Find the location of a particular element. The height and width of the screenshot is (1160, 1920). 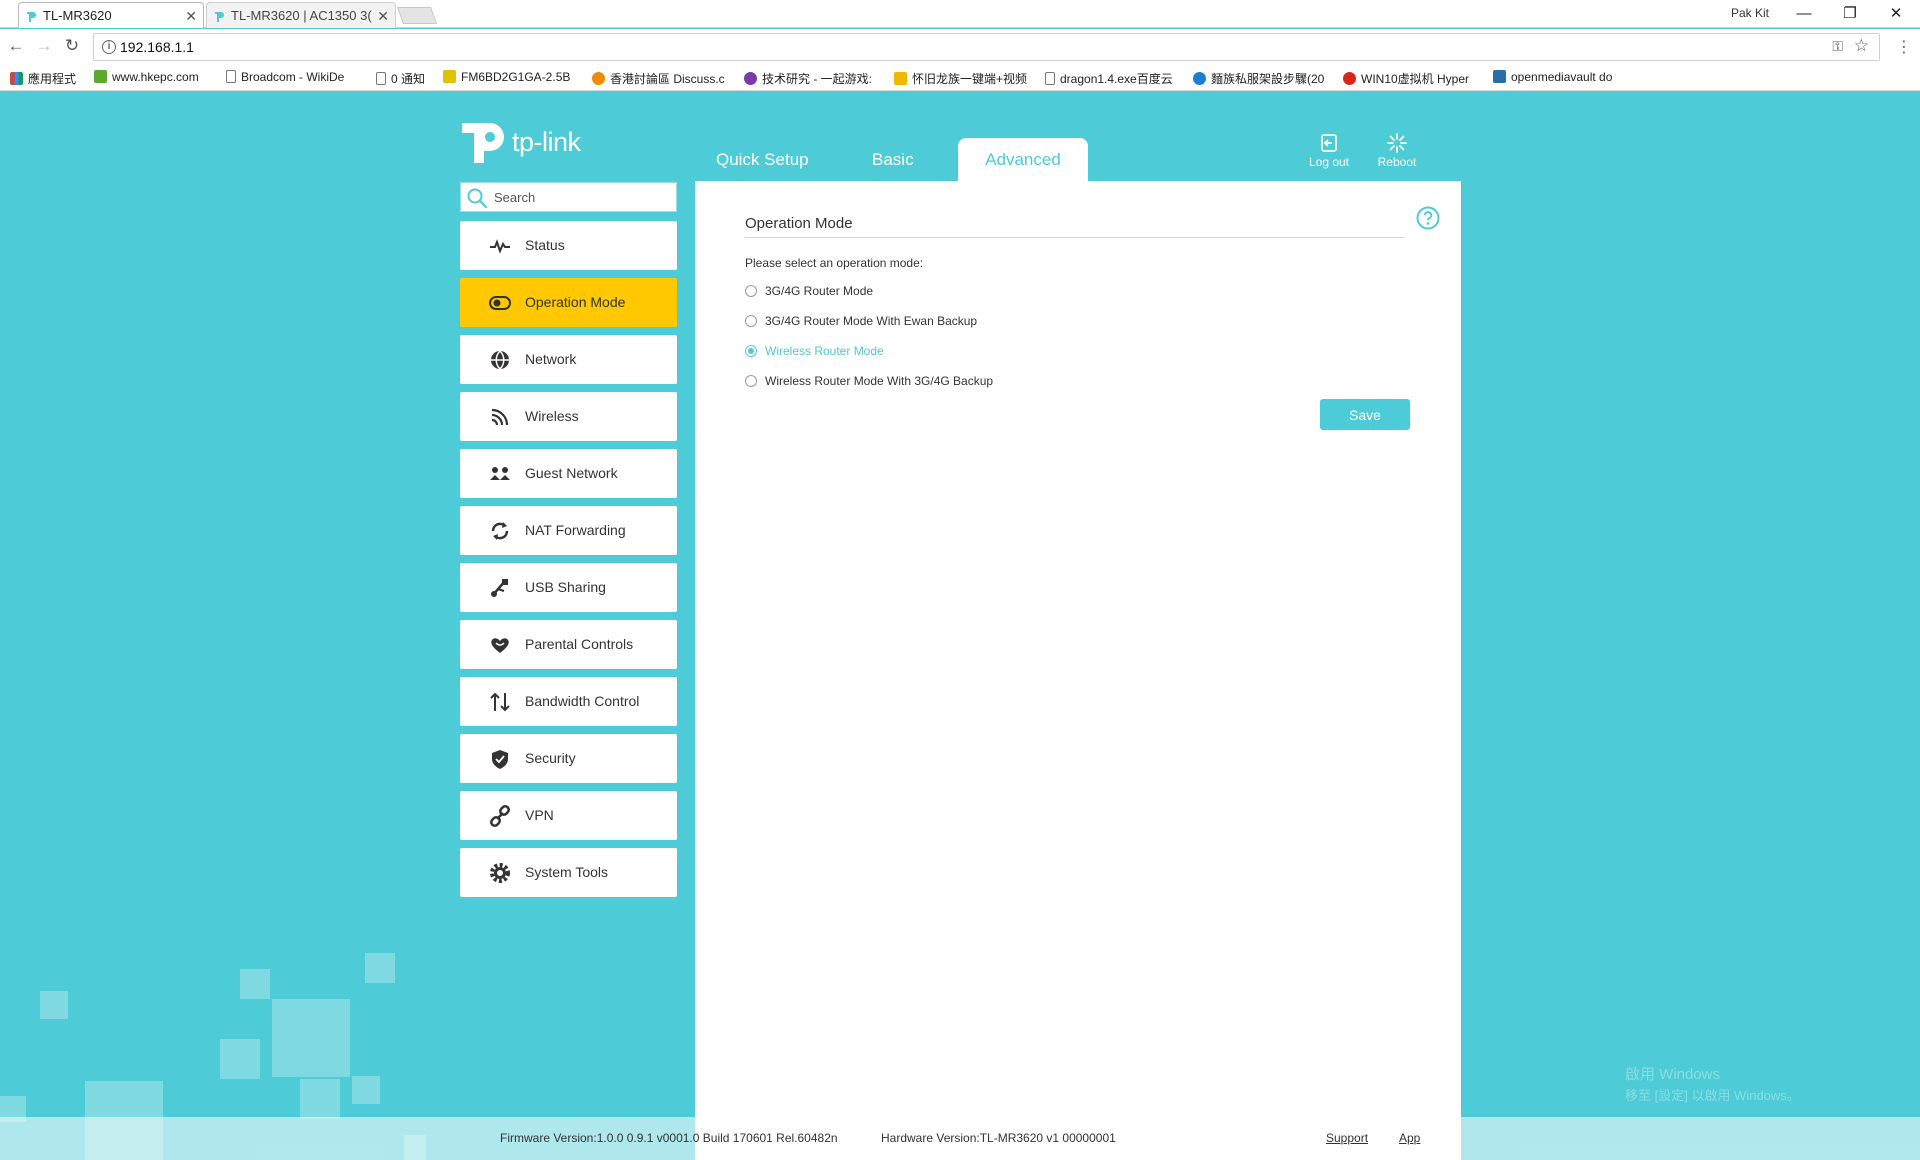

sidebar-item-guest-network: Guest Network is located at coordinates (568, 473).